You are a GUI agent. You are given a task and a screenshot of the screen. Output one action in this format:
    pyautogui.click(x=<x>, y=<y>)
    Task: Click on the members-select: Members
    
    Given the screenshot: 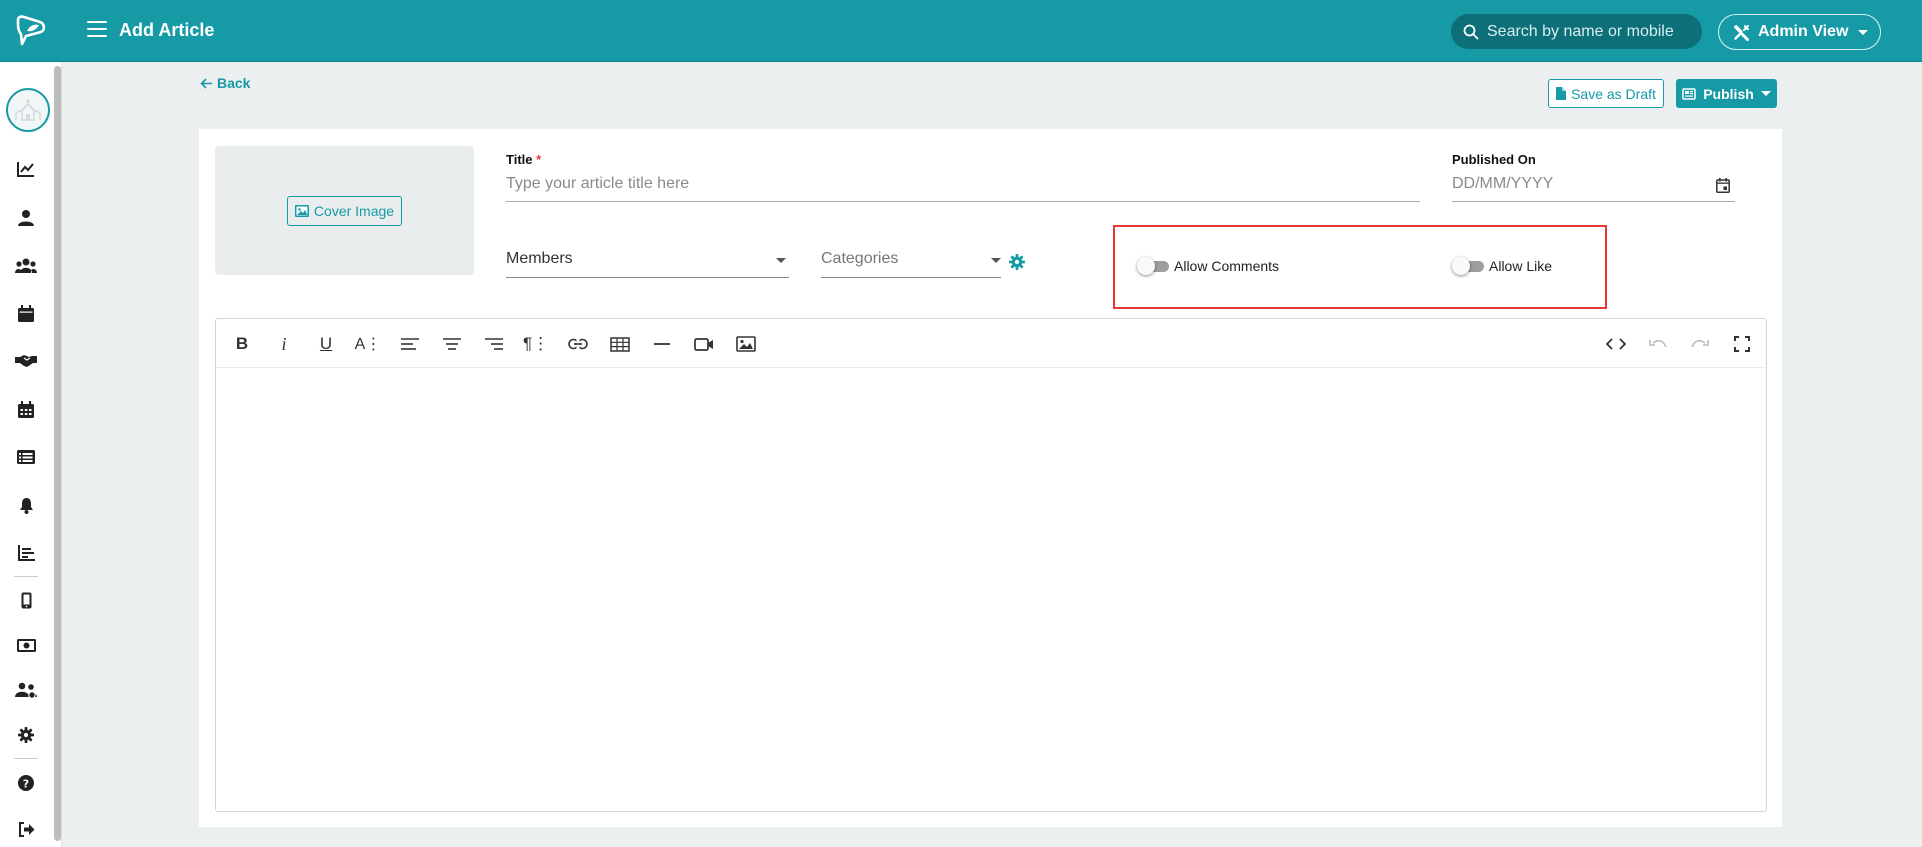 What is the action you would take?
    pyautogui.click(x=647, y=262)
    